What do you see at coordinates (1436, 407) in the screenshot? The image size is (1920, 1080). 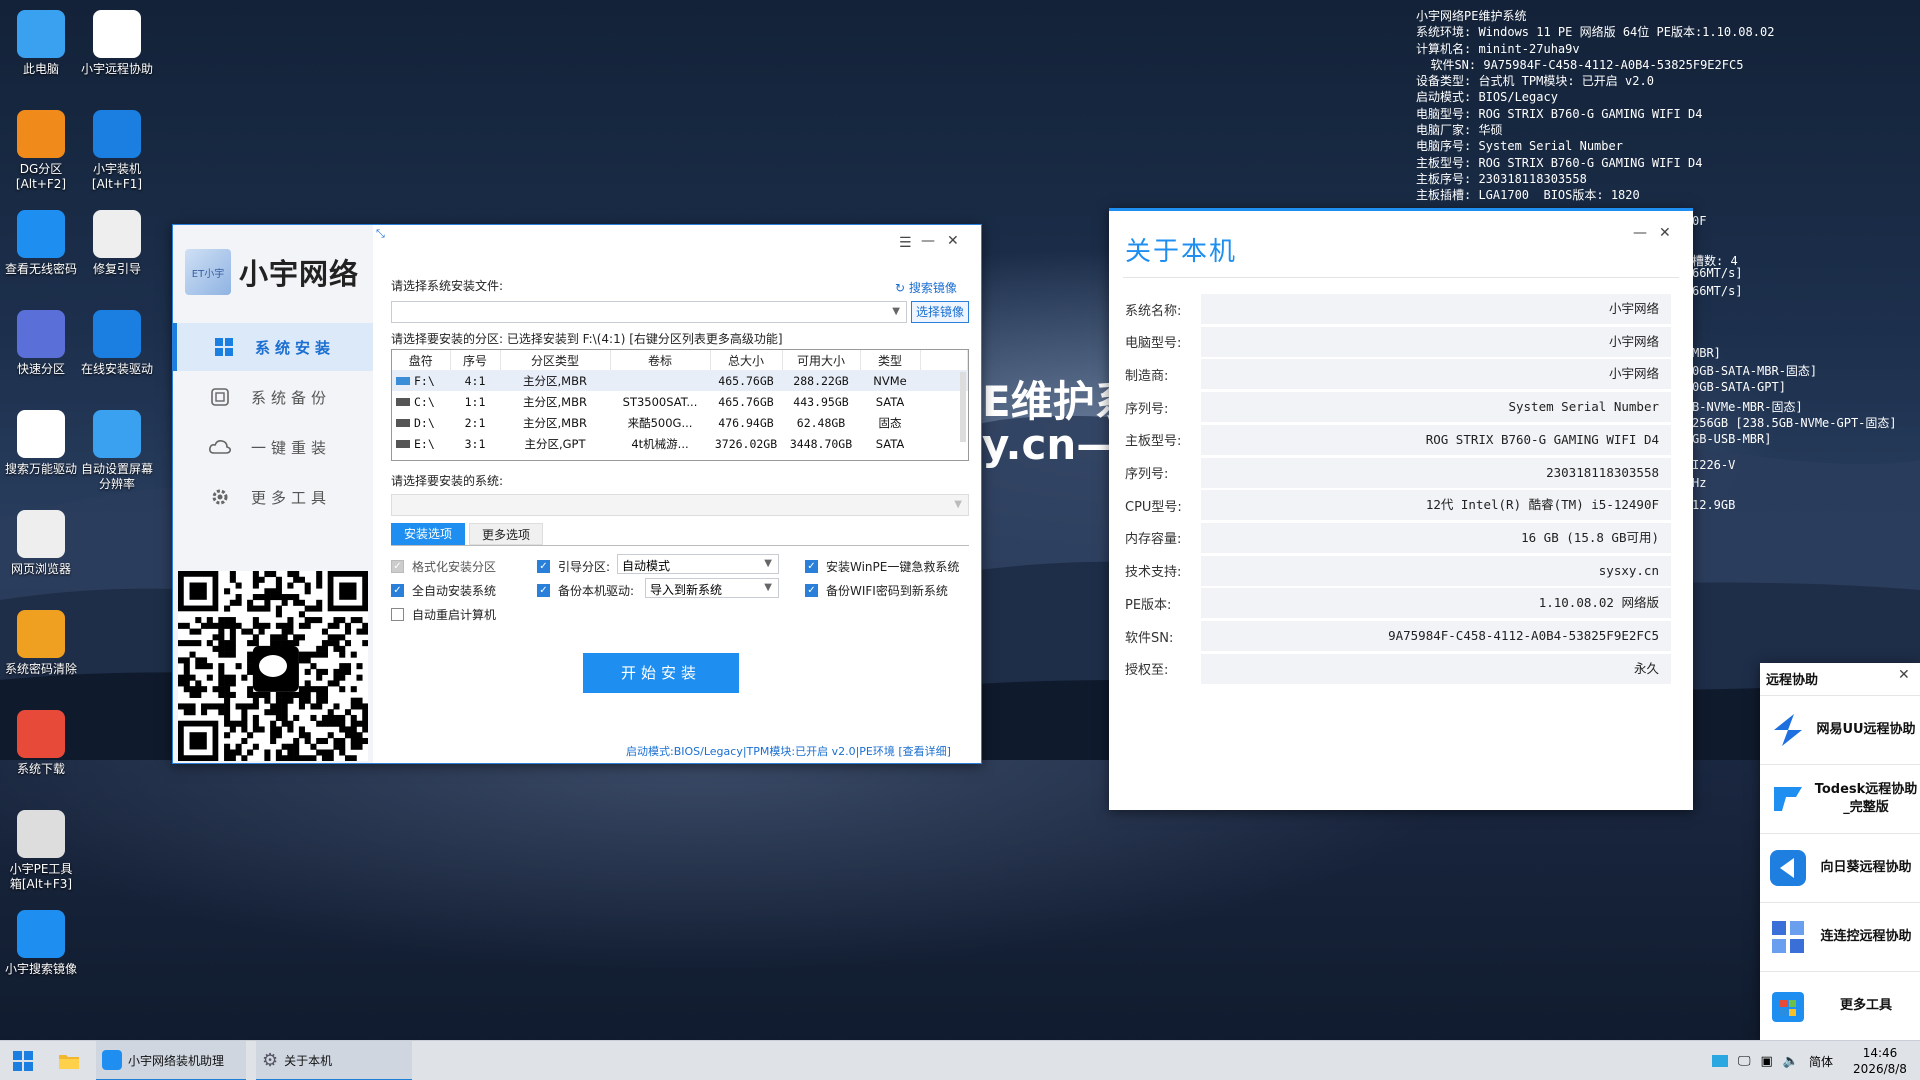 I see `about-value: System Serial Number` at bounding box center [1436, 407].